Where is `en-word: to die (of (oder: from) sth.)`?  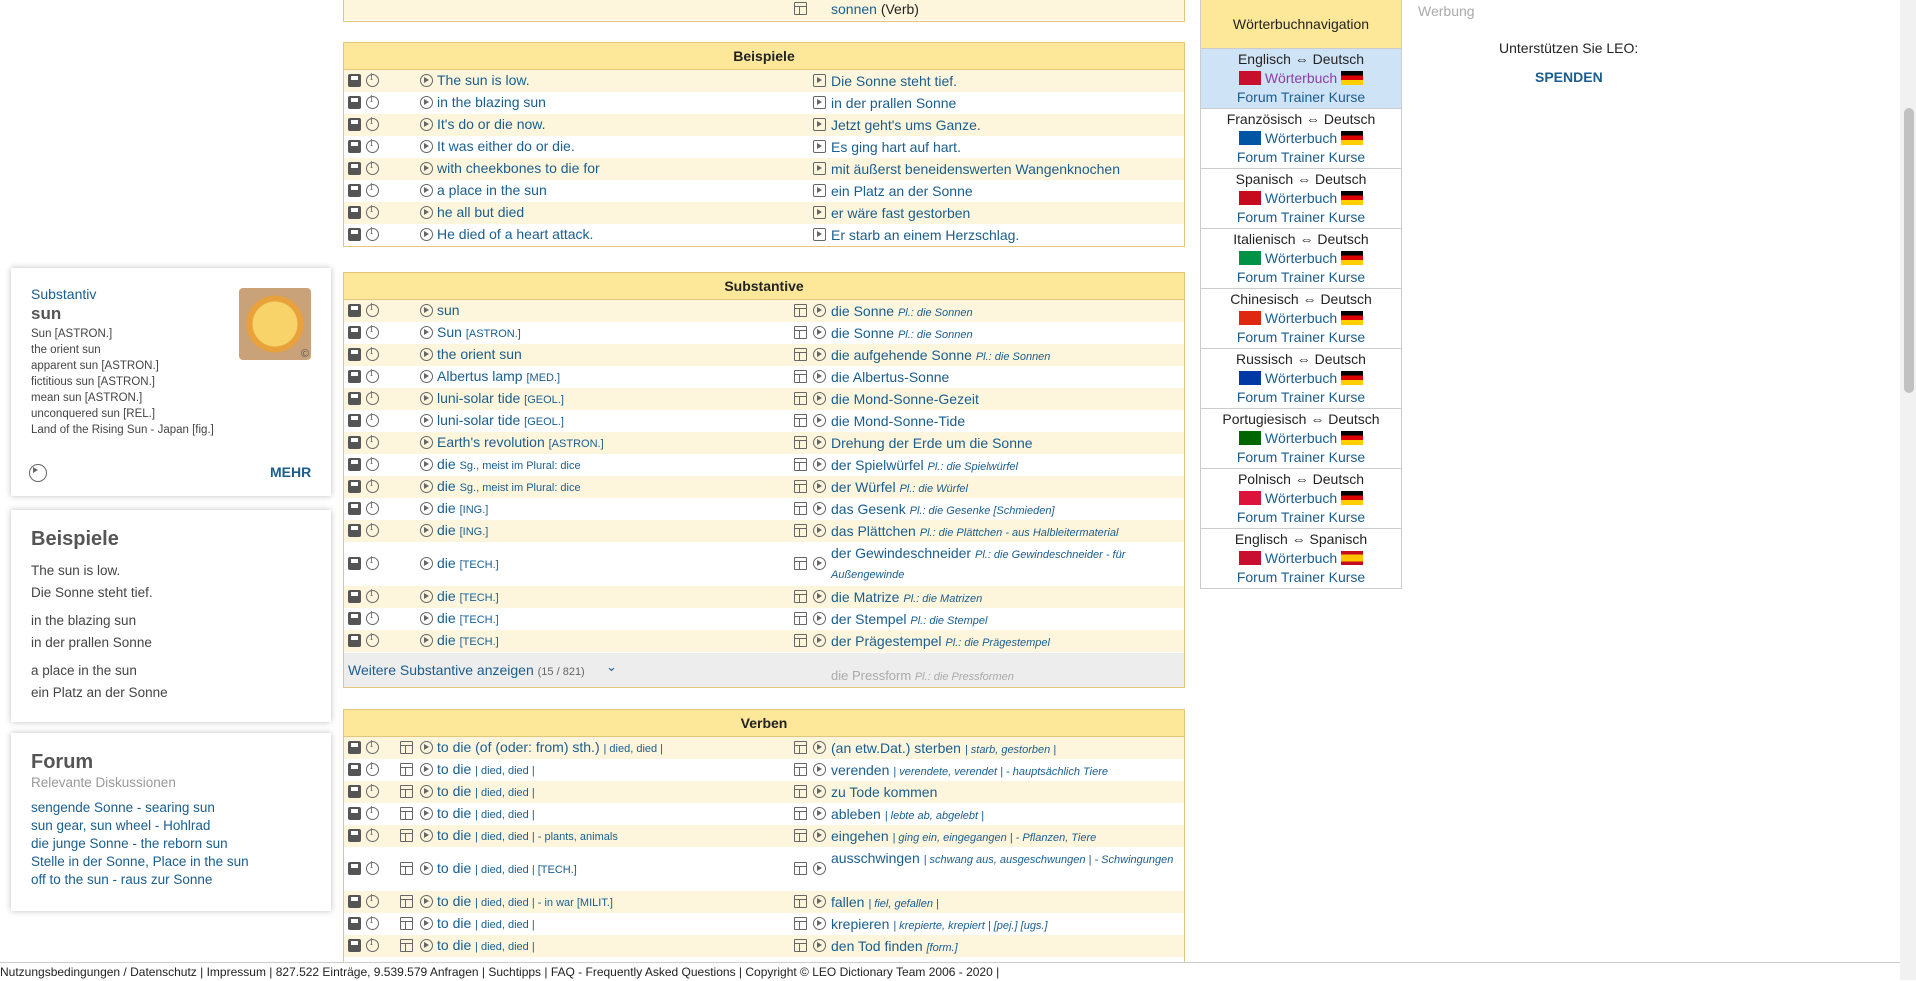
en-word: to die (of (oder: from) sth.) is located at coordinates (518, 747).